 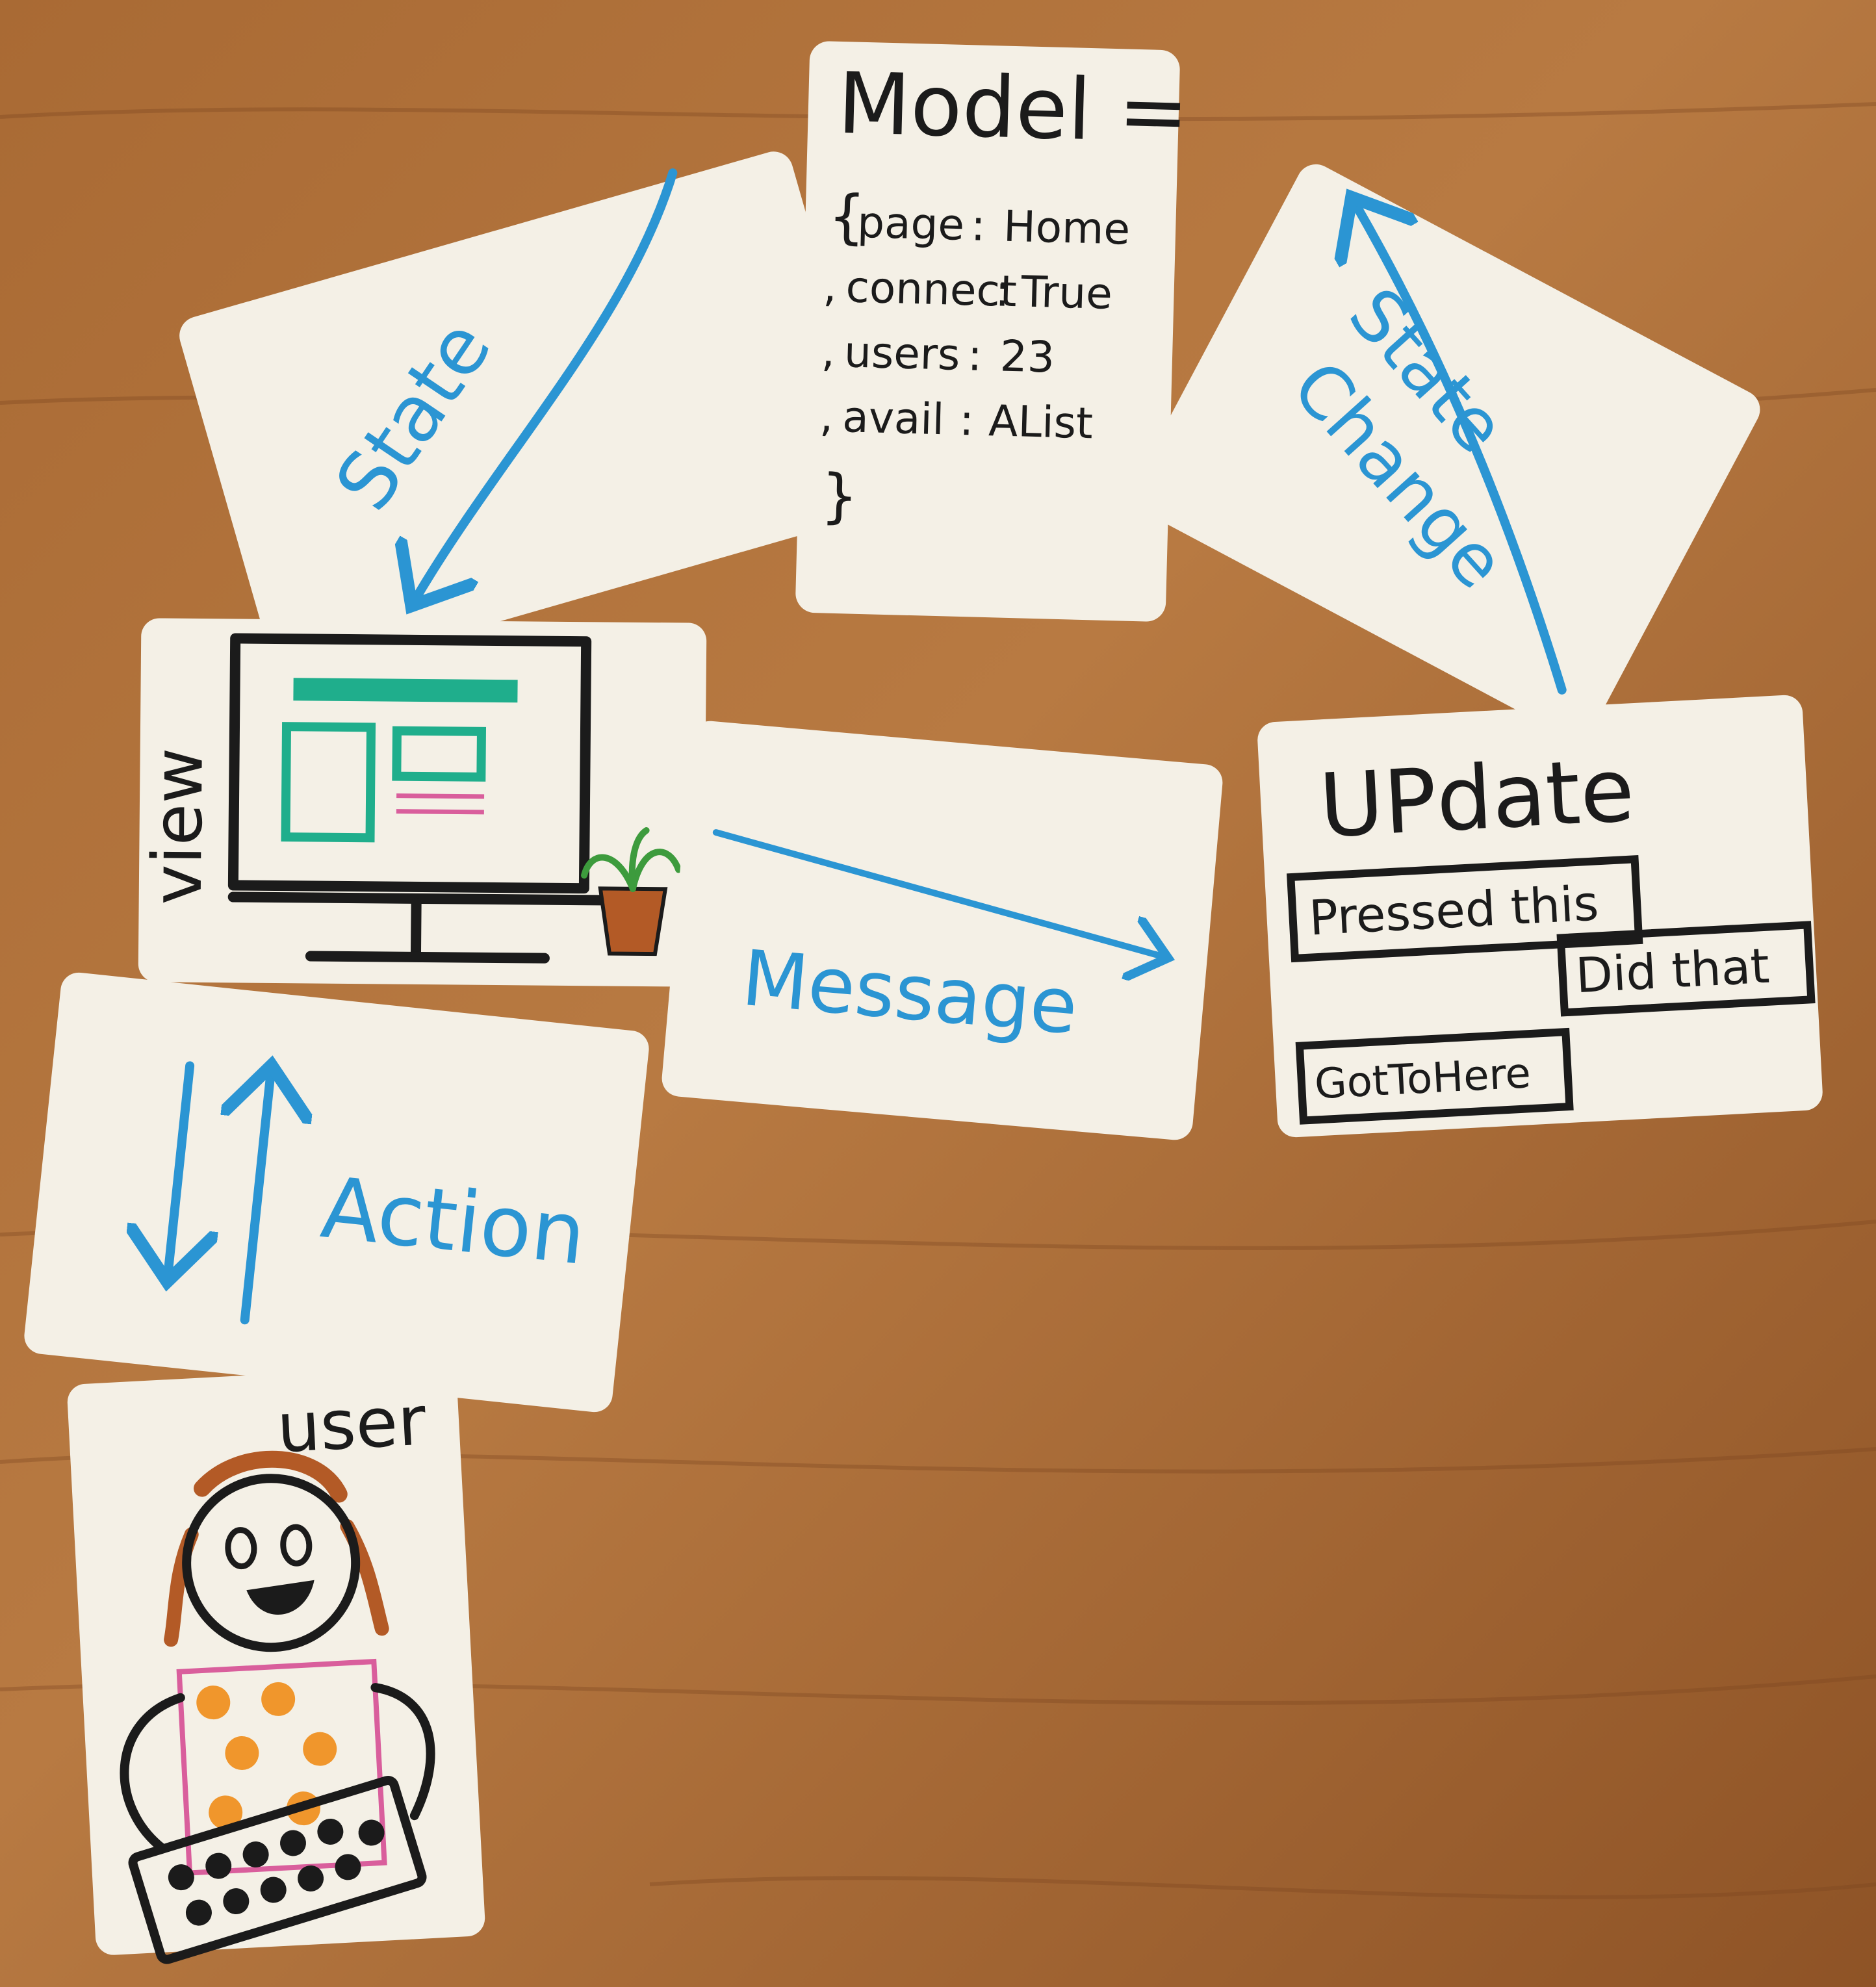 What do you see at coordinates (276, 1665) in the screenshot?
I see `user-card: user` at bounding box center [276, 1665].